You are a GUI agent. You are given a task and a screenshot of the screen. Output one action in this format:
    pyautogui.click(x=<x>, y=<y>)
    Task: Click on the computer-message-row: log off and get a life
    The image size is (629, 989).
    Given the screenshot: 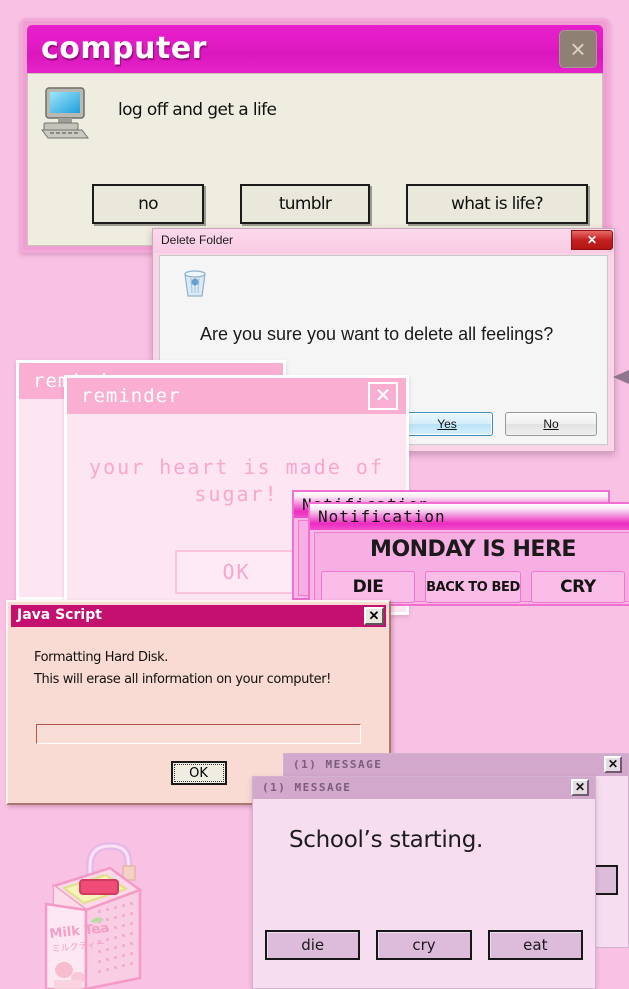 What is the action you would take?
    pyautogui.click(x=157, y=113)
    